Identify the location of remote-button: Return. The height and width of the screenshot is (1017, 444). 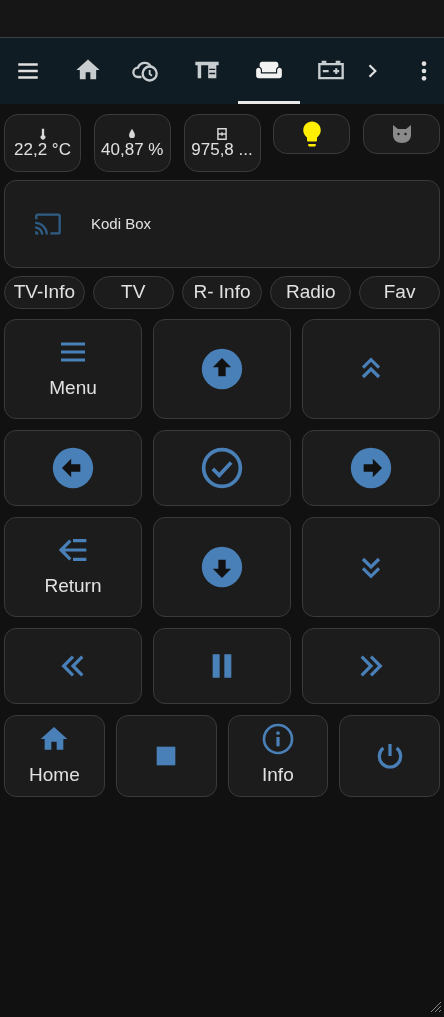
(73, 567).